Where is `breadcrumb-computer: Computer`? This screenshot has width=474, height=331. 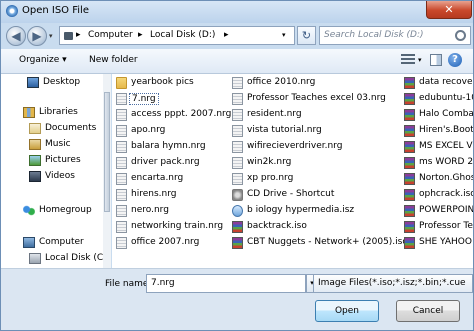
breadcrumb-computer: Computer is located at coordinates (110, 35).